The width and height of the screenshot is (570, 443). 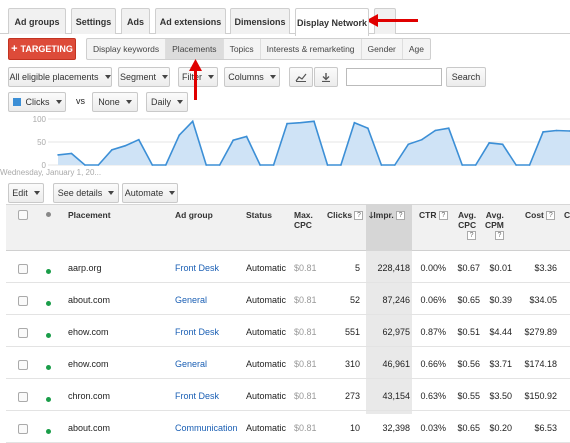 I want to click on subtab-gender: Gender, so click(x=382, y=49).